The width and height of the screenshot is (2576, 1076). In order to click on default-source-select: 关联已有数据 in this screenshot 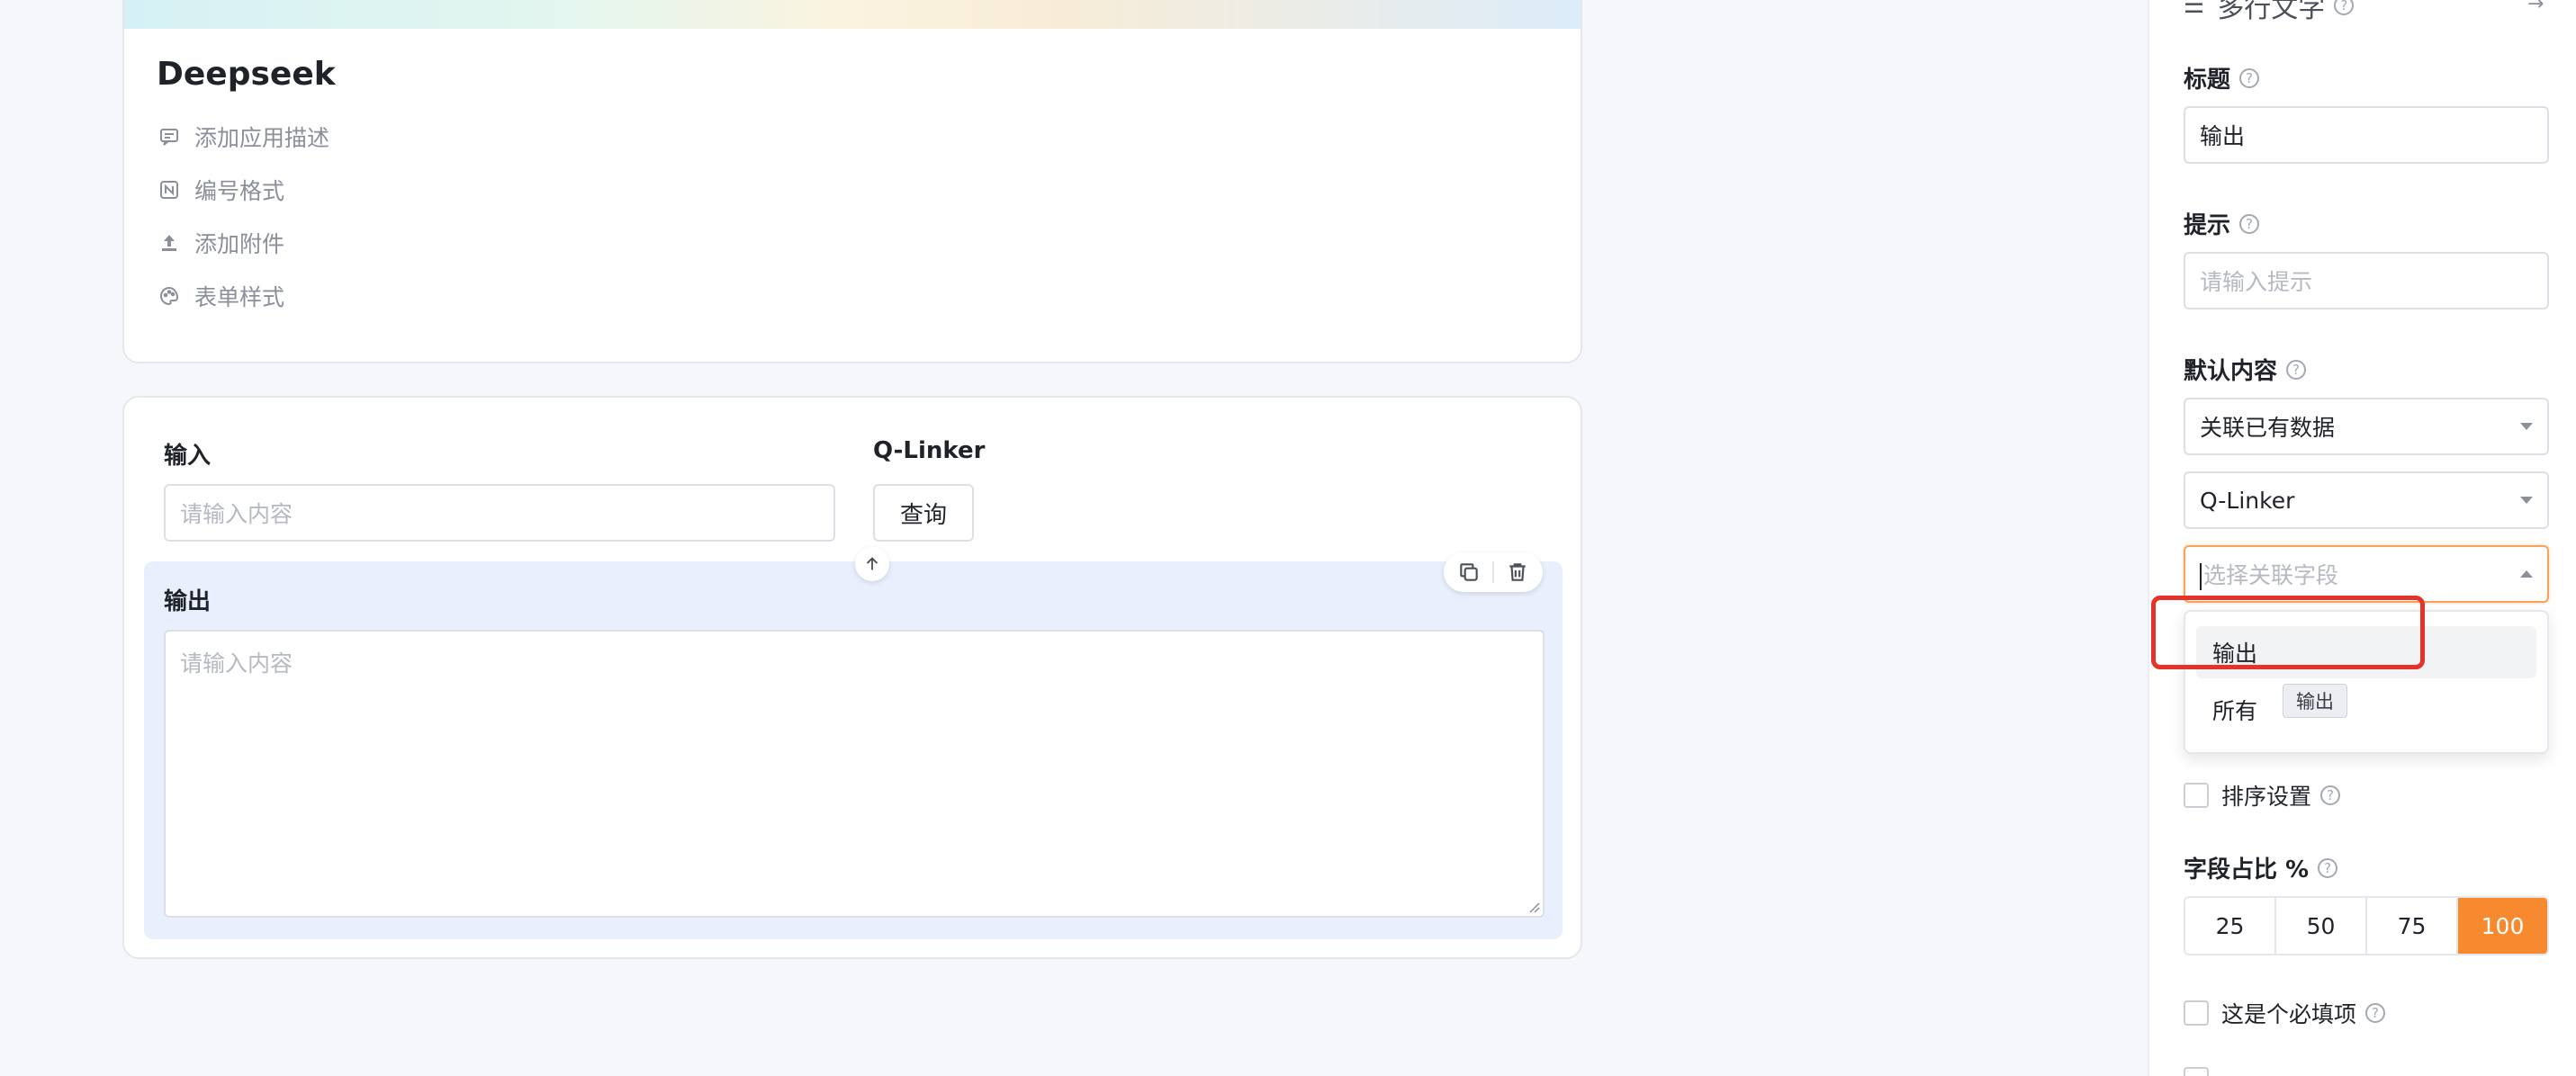, I will do `click(2366, 426)`.